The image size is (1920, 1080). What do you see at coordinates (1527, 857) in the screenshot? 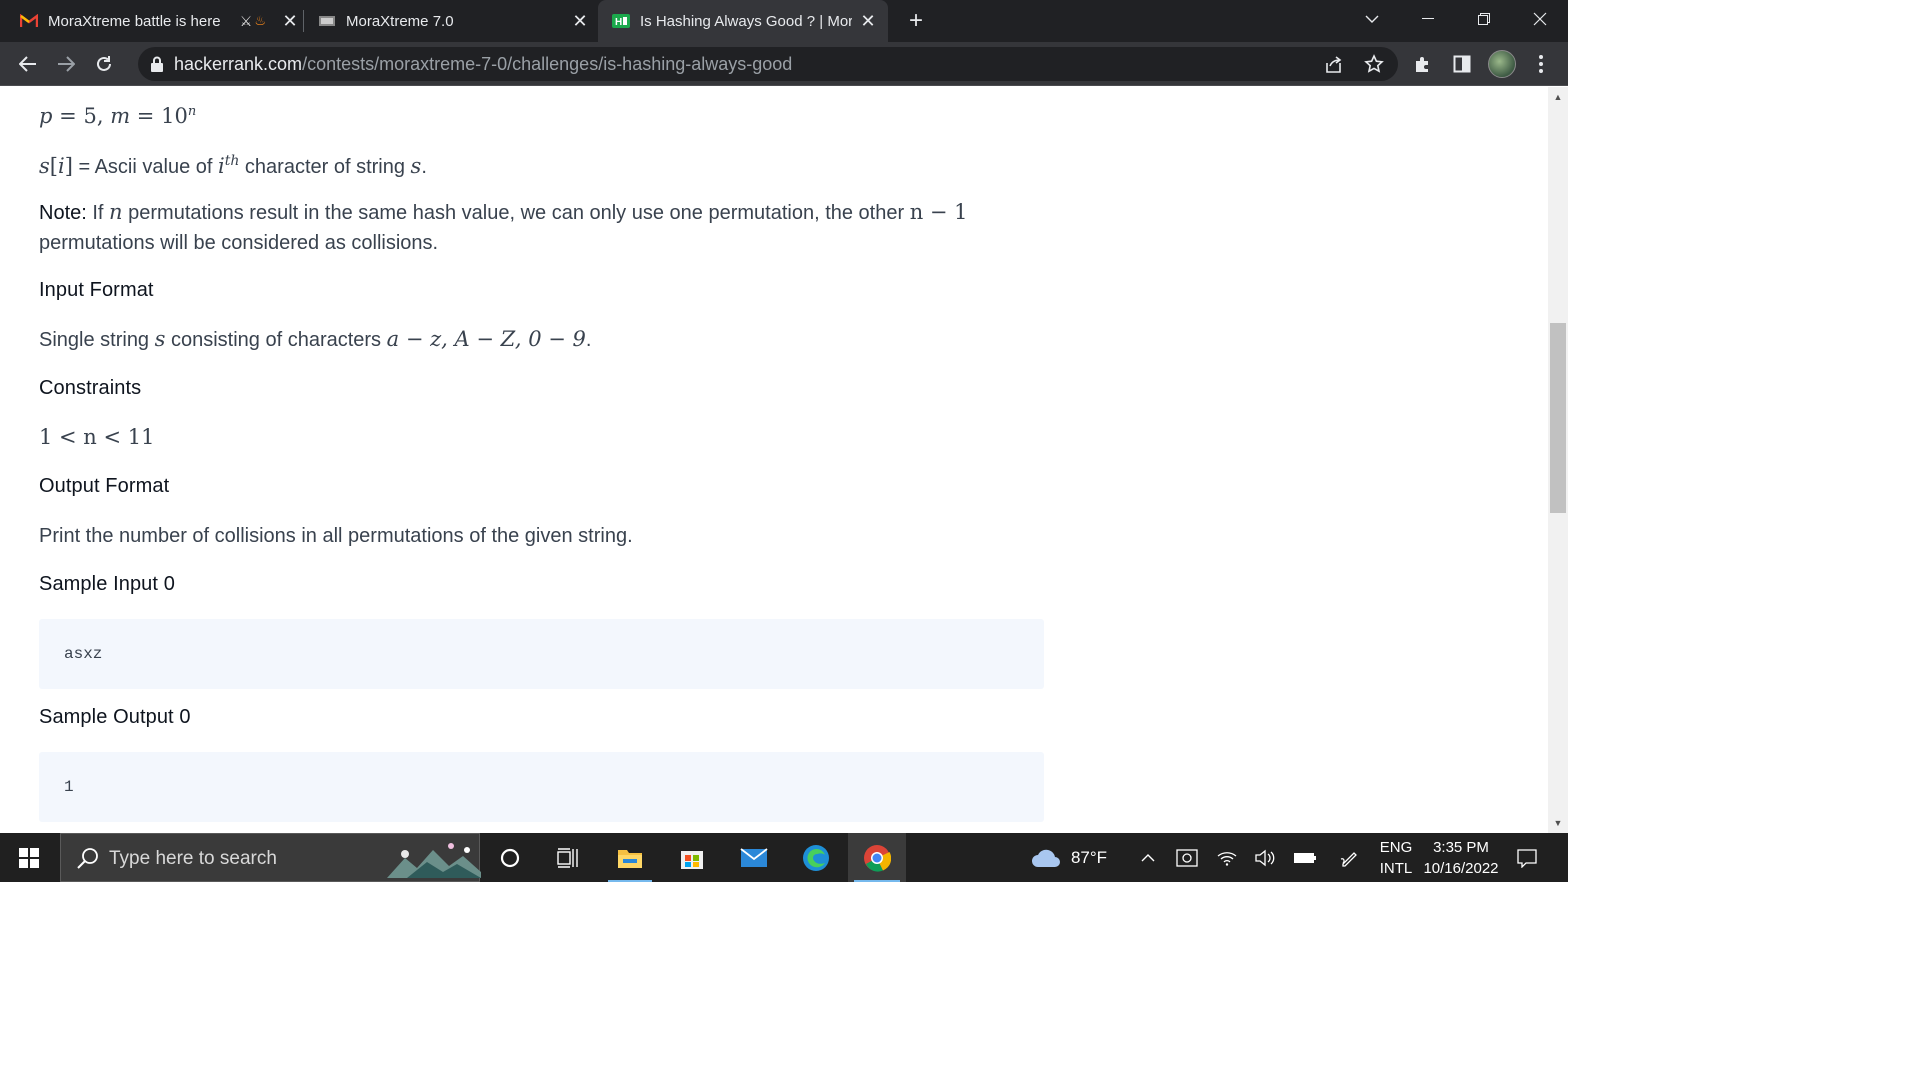
I see `notification-center-icon` at bounding box center [1527, 857].